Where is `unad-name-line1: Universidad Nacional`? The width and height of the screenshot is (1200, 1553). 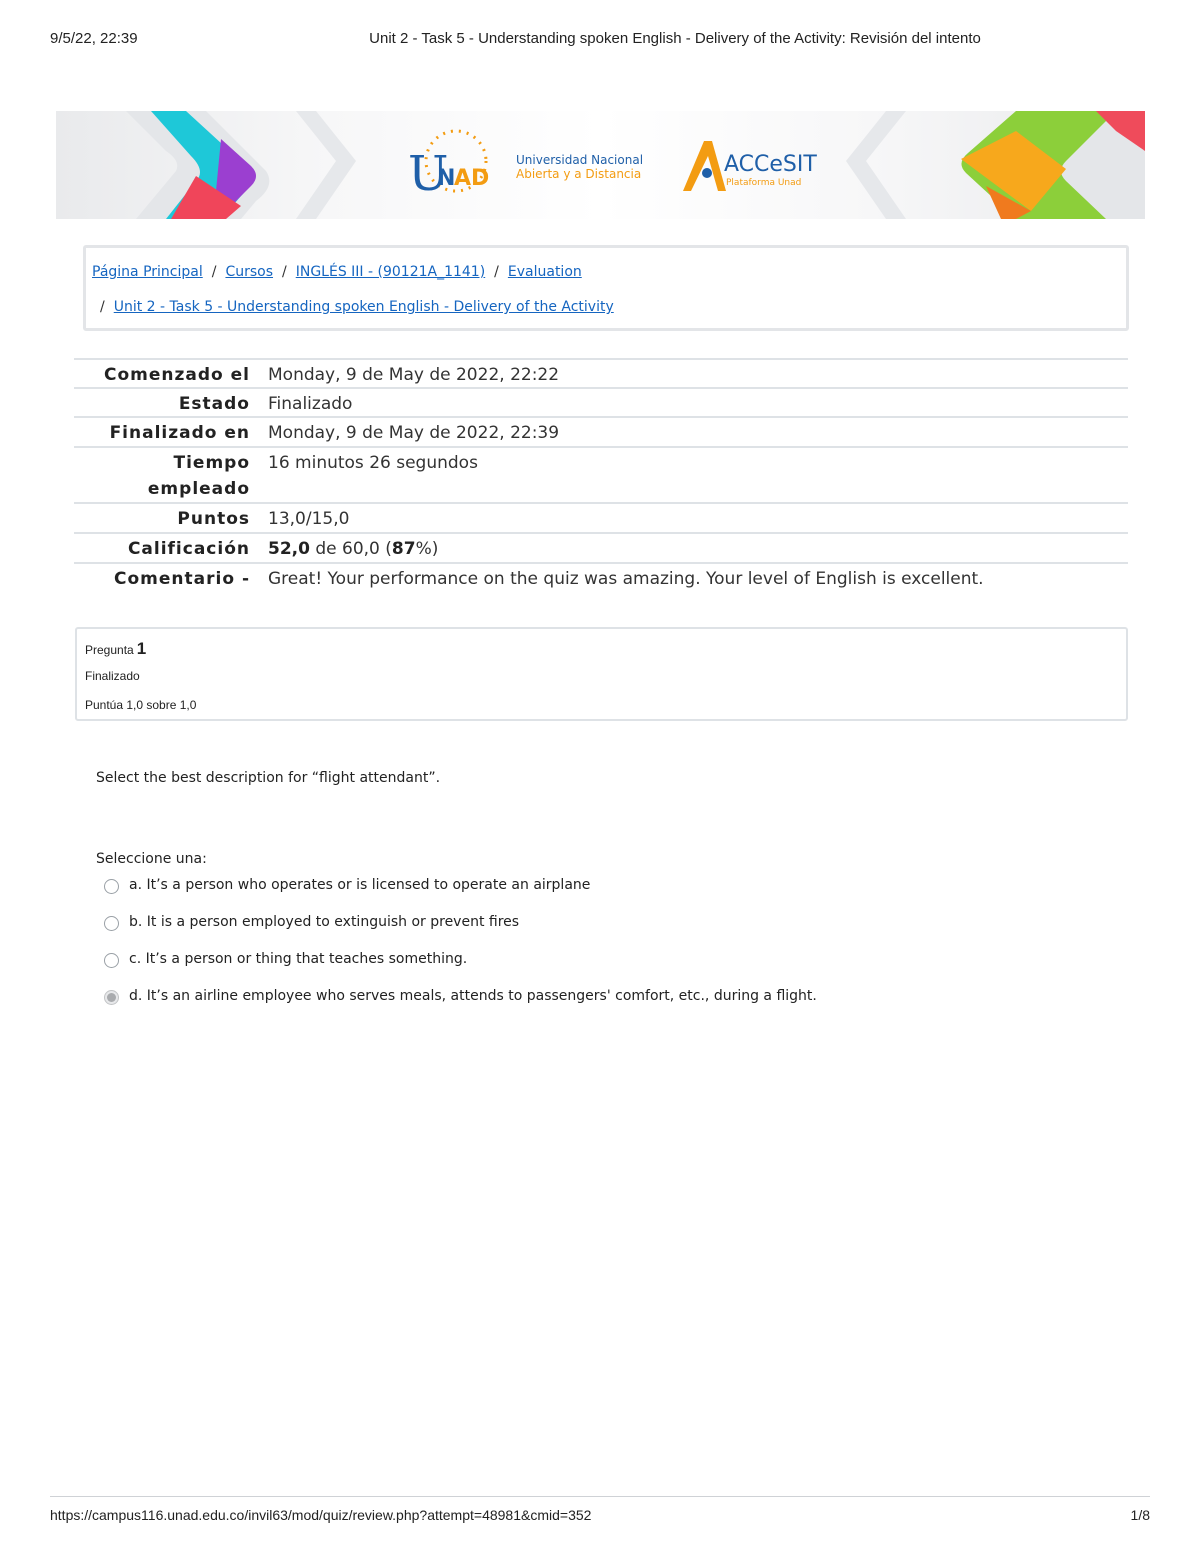 unad-name-line1: Universidad Nacional is located at coordinates (579, 160).